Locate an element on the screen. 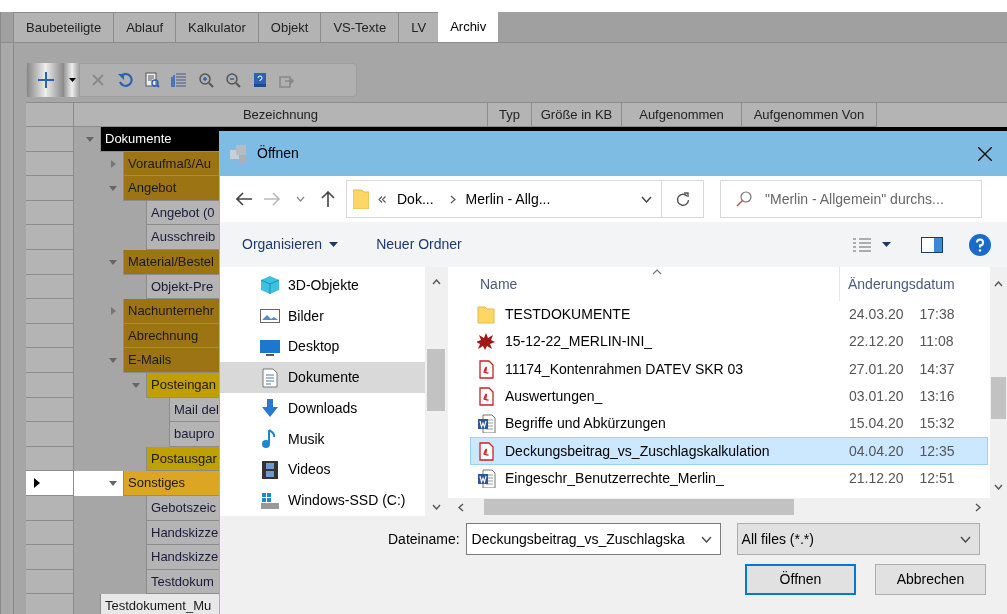 This screenshot has width=1007, height=614. nav-item: Downloads is located at coordinates (323, 408).